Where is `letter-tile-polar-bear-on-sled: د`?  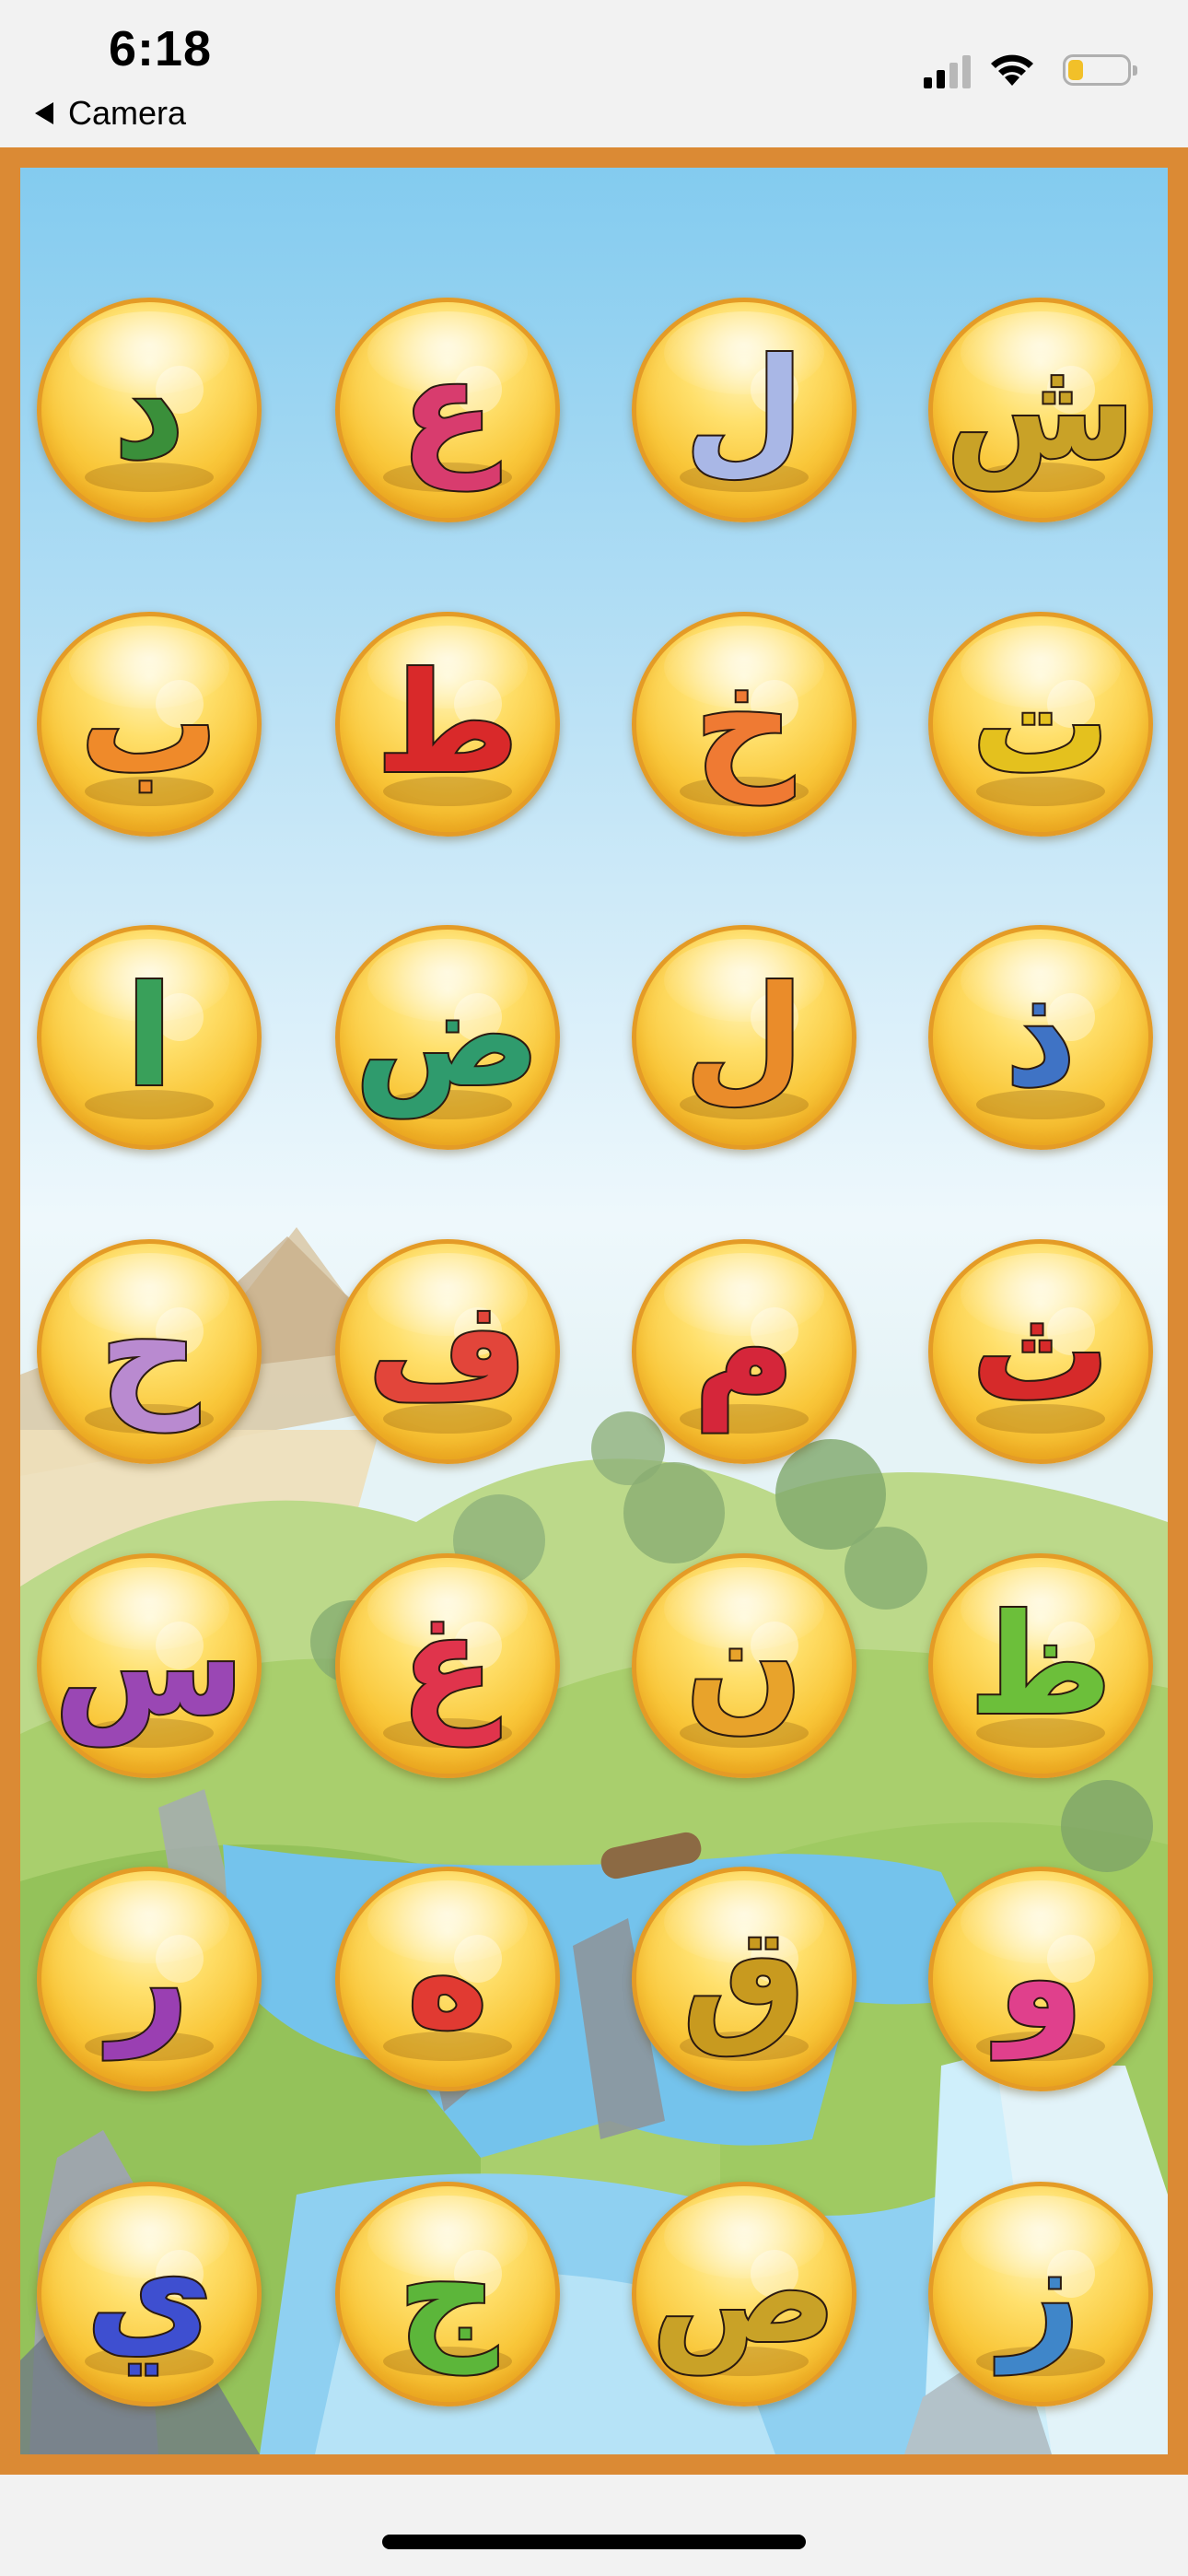 letter-tile-polar-bear-on-sled: د is located at coordinates (149, 410).